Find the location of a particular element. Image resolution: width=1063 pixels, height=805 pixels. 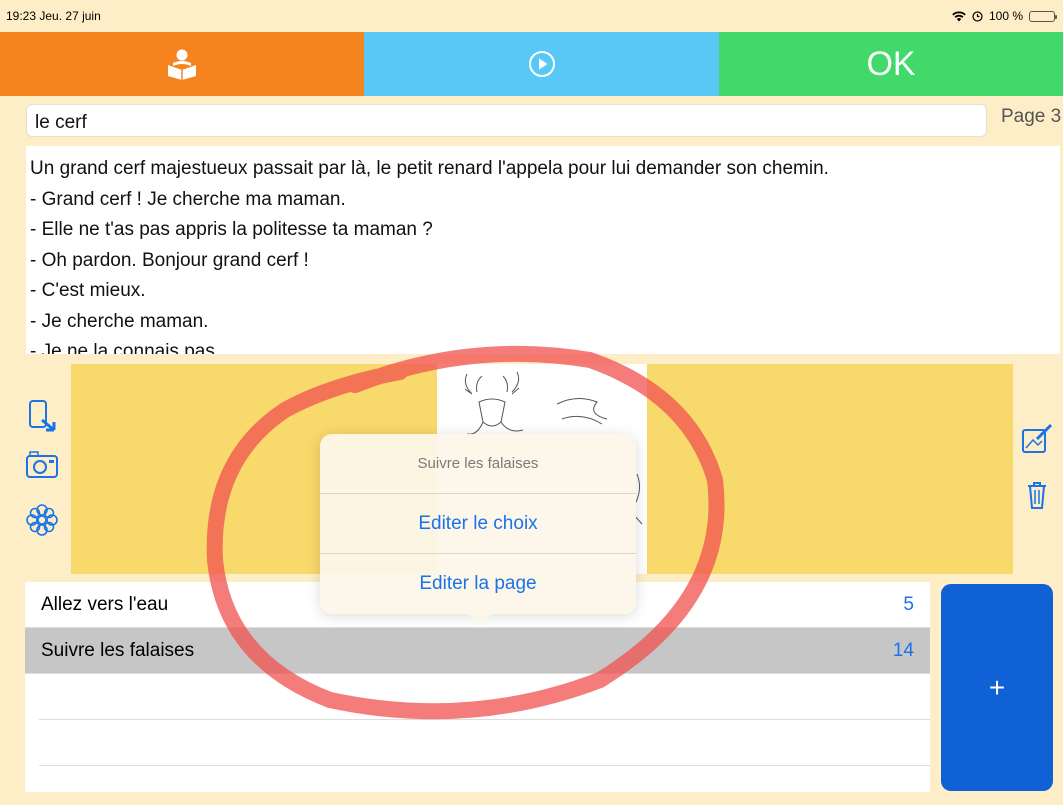

story-line: - Je ne la connais pas. is located at coordinates (125, 347).